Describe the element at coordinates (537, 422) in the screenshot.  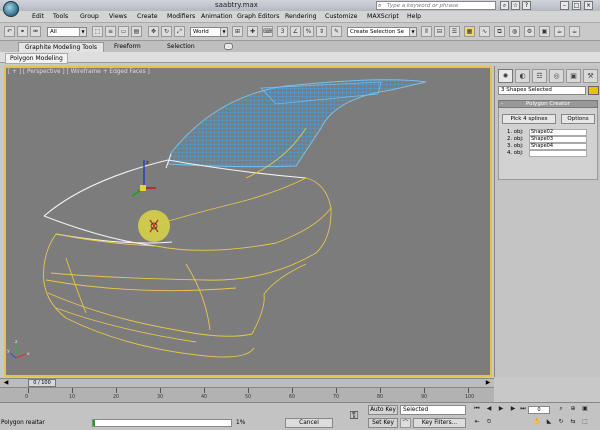
I see `pan-icon: ✋` at that location.